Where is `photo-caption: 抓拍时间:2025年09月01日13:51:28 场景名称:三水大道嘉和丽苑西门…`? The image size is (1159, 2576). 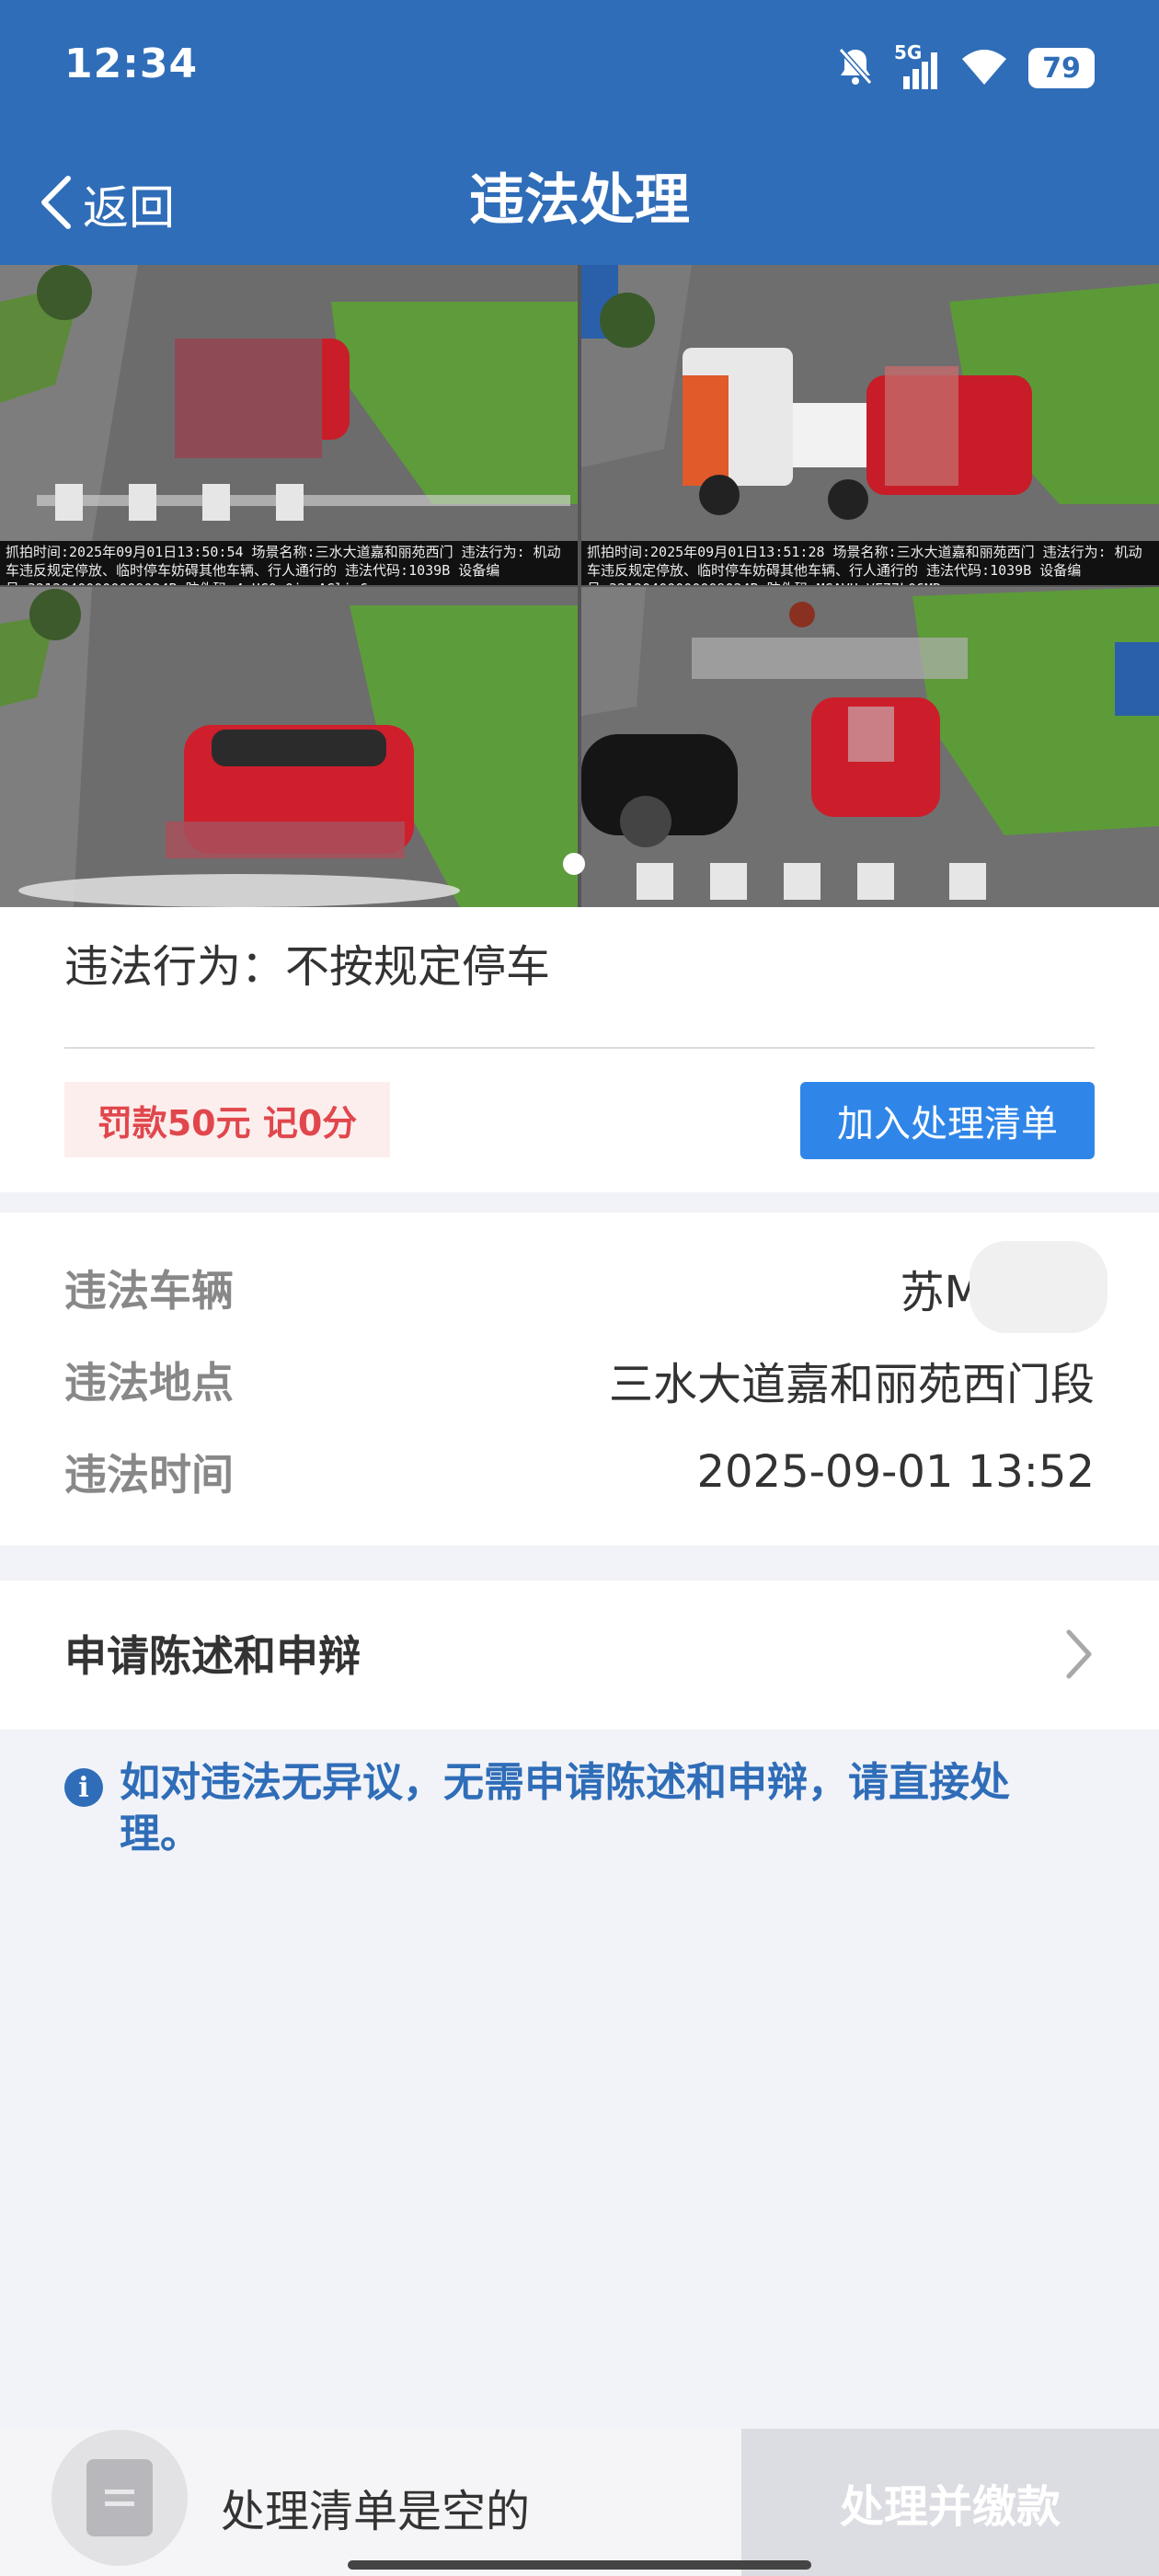 photo-caption: 抓拍时间:2025年09月01日13:51:28 场景名称:三水大道嘉和丽苑西门… is located at coordinates (870, 563).